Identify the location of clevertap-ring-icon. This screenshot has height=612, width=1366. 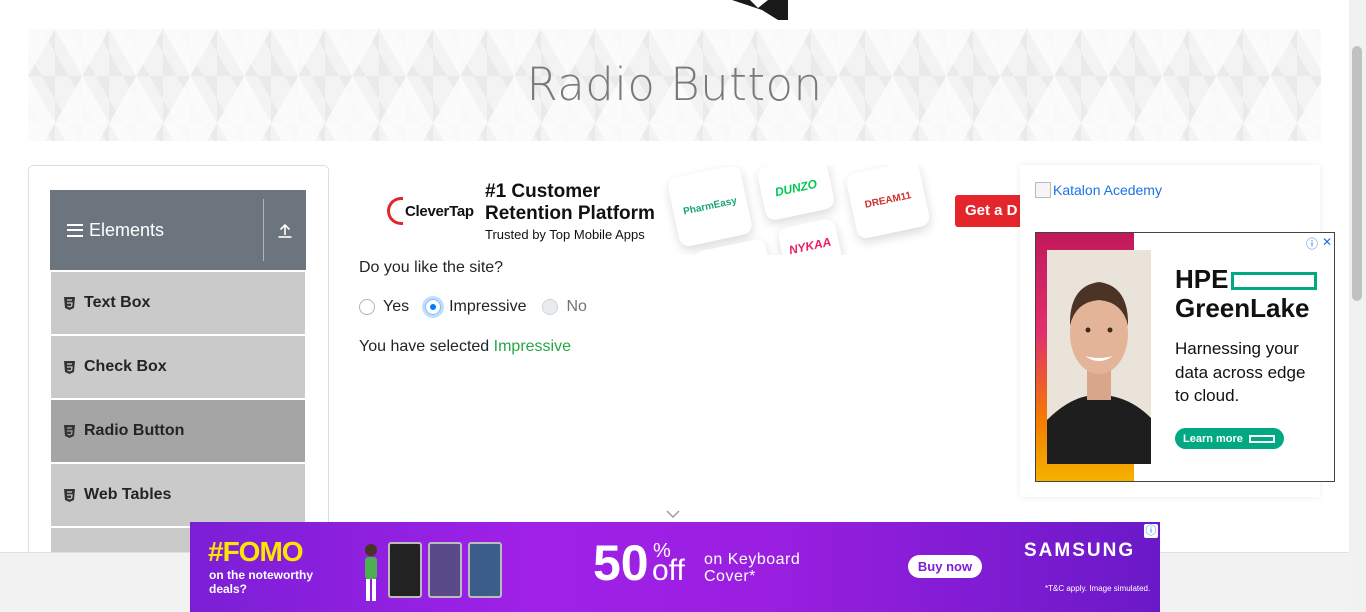
(395, 211).